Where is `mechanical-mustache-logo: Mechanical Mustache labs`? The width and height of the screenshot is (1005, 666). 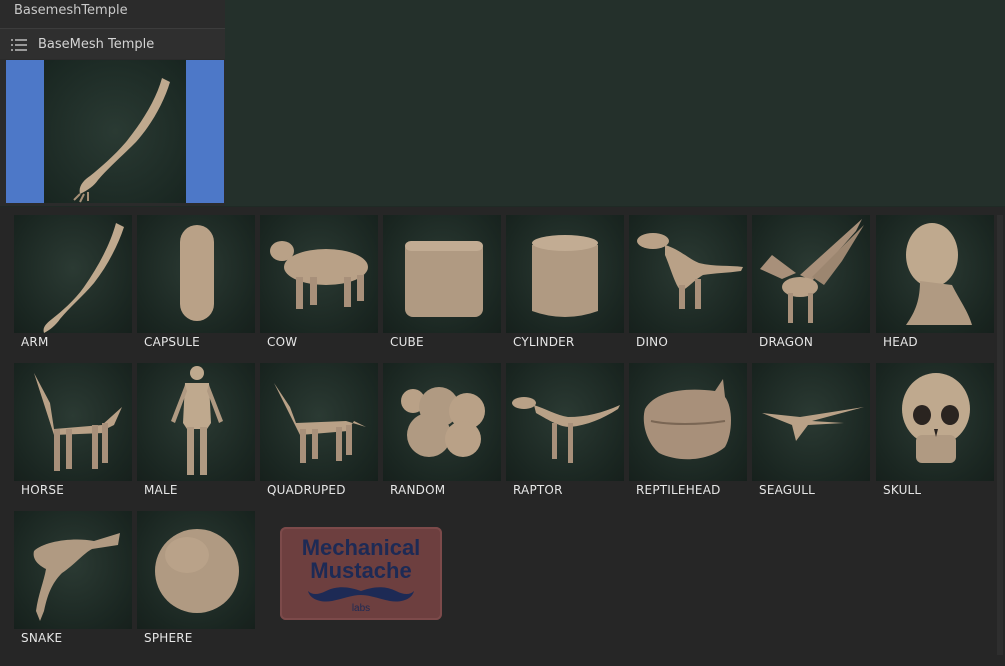
mechanical-mustache-logo: Mechanical Mustache labs is located at coordinates (361, 573).